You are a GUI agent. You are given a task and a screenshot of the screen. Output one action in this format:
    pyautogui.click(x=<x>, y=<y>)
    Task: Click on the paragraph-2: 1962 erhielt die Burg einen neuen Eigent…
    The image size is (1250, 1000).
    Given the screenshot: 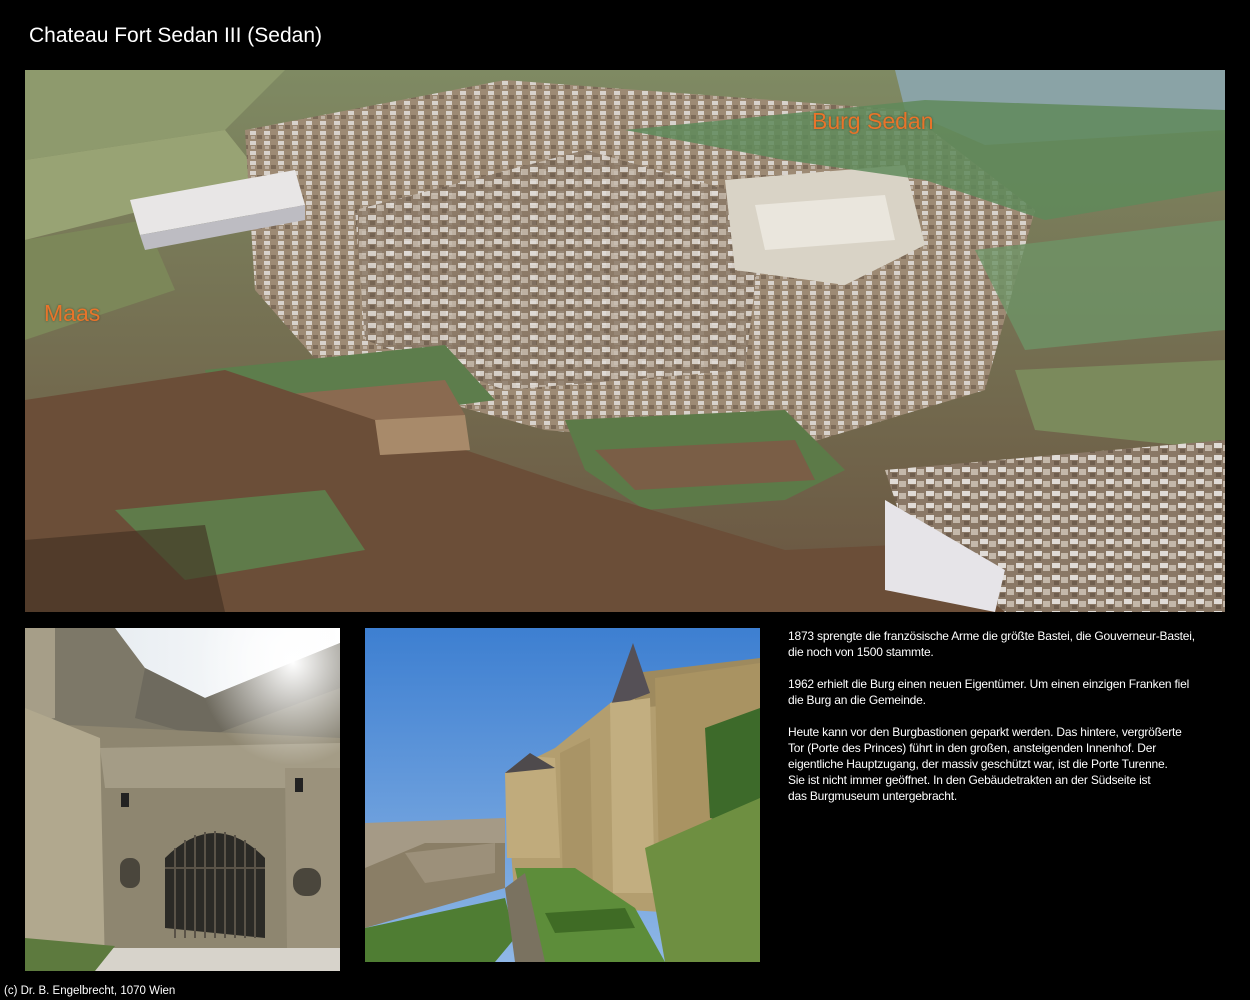 What is the action you would take?
    pyautogui.click(x=989, y=692)
    